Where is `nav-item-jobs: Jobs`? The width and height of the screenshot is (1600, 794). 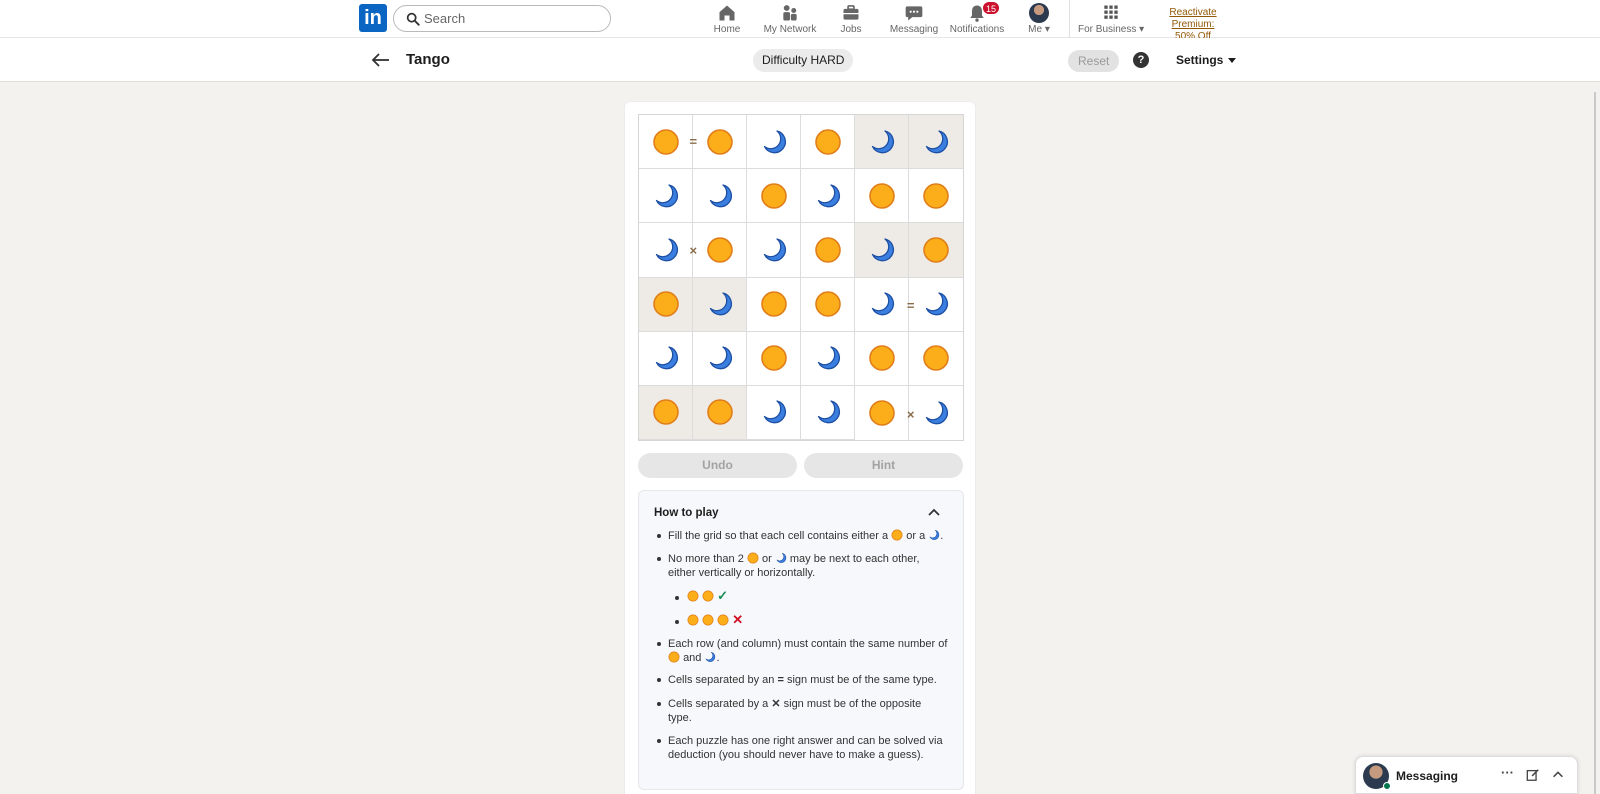 nav-item-jobs: Jobs is located at coordinates (851, 19).